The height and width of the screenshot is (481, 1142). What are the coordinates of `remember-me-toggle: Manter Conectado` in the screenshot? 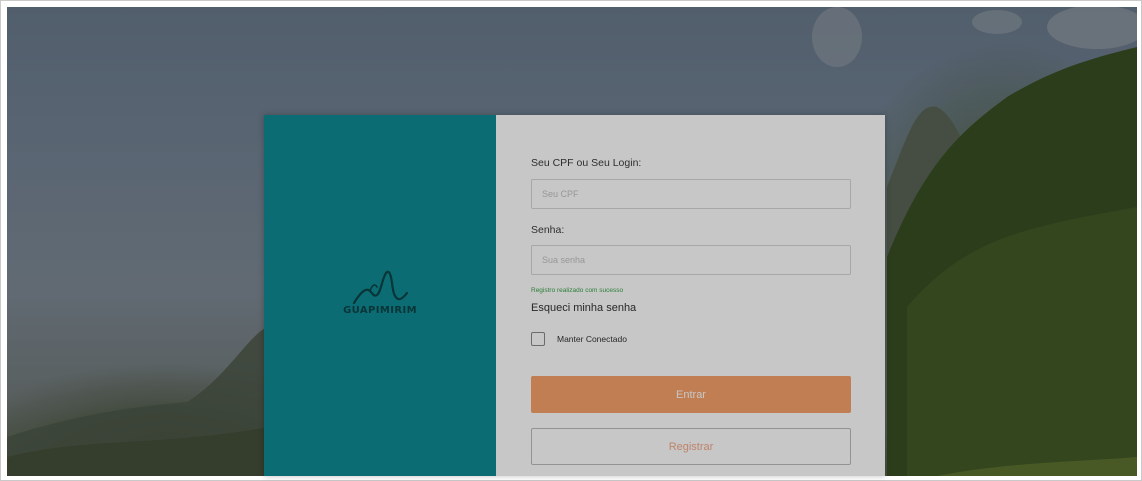 It's located at (579, 339).